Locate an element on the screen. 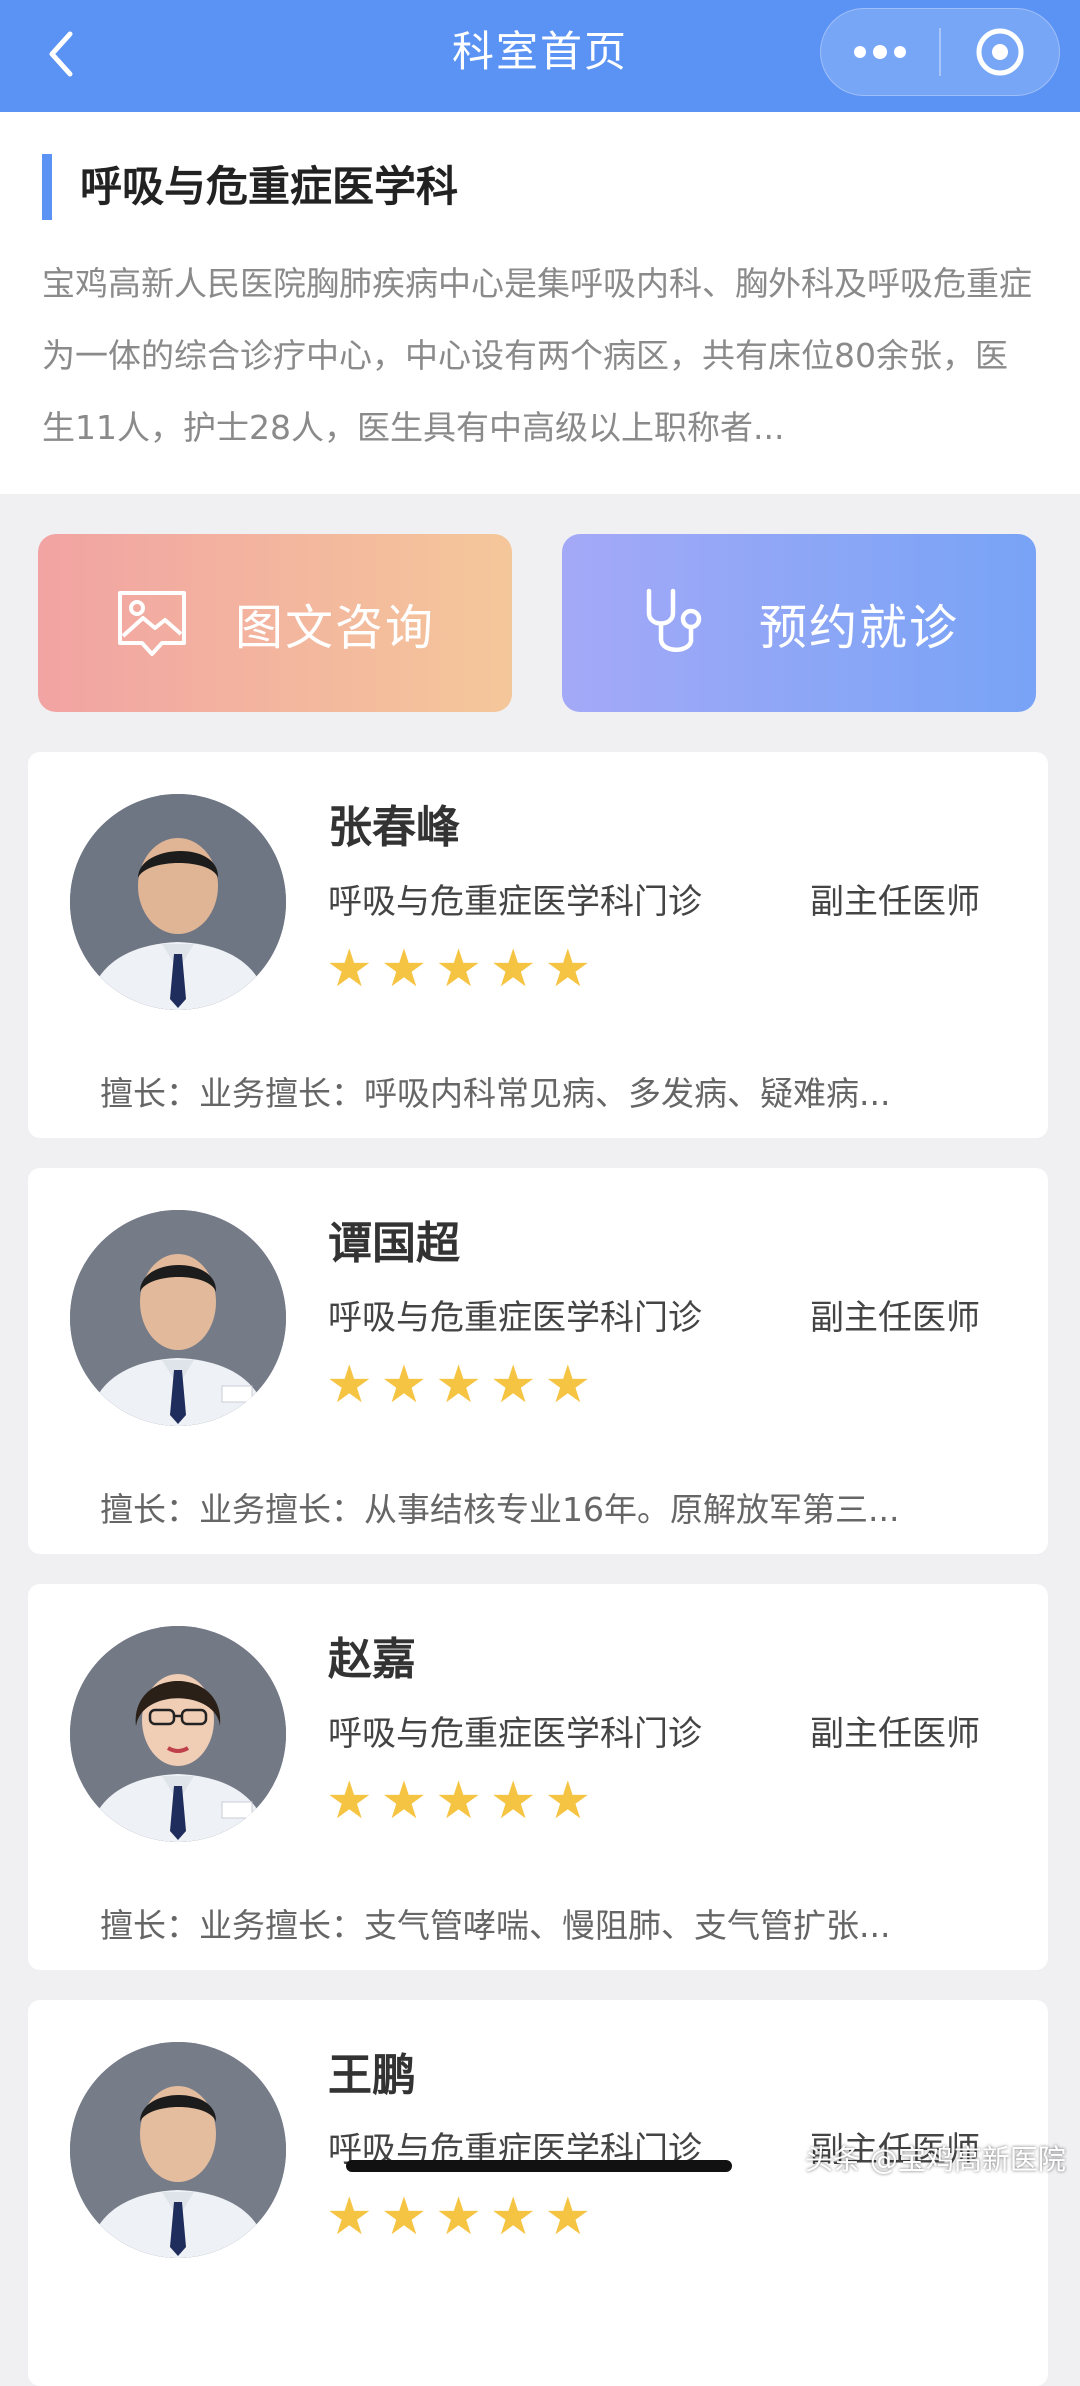  mini-program-capsule is located at coordinates (940, 52).